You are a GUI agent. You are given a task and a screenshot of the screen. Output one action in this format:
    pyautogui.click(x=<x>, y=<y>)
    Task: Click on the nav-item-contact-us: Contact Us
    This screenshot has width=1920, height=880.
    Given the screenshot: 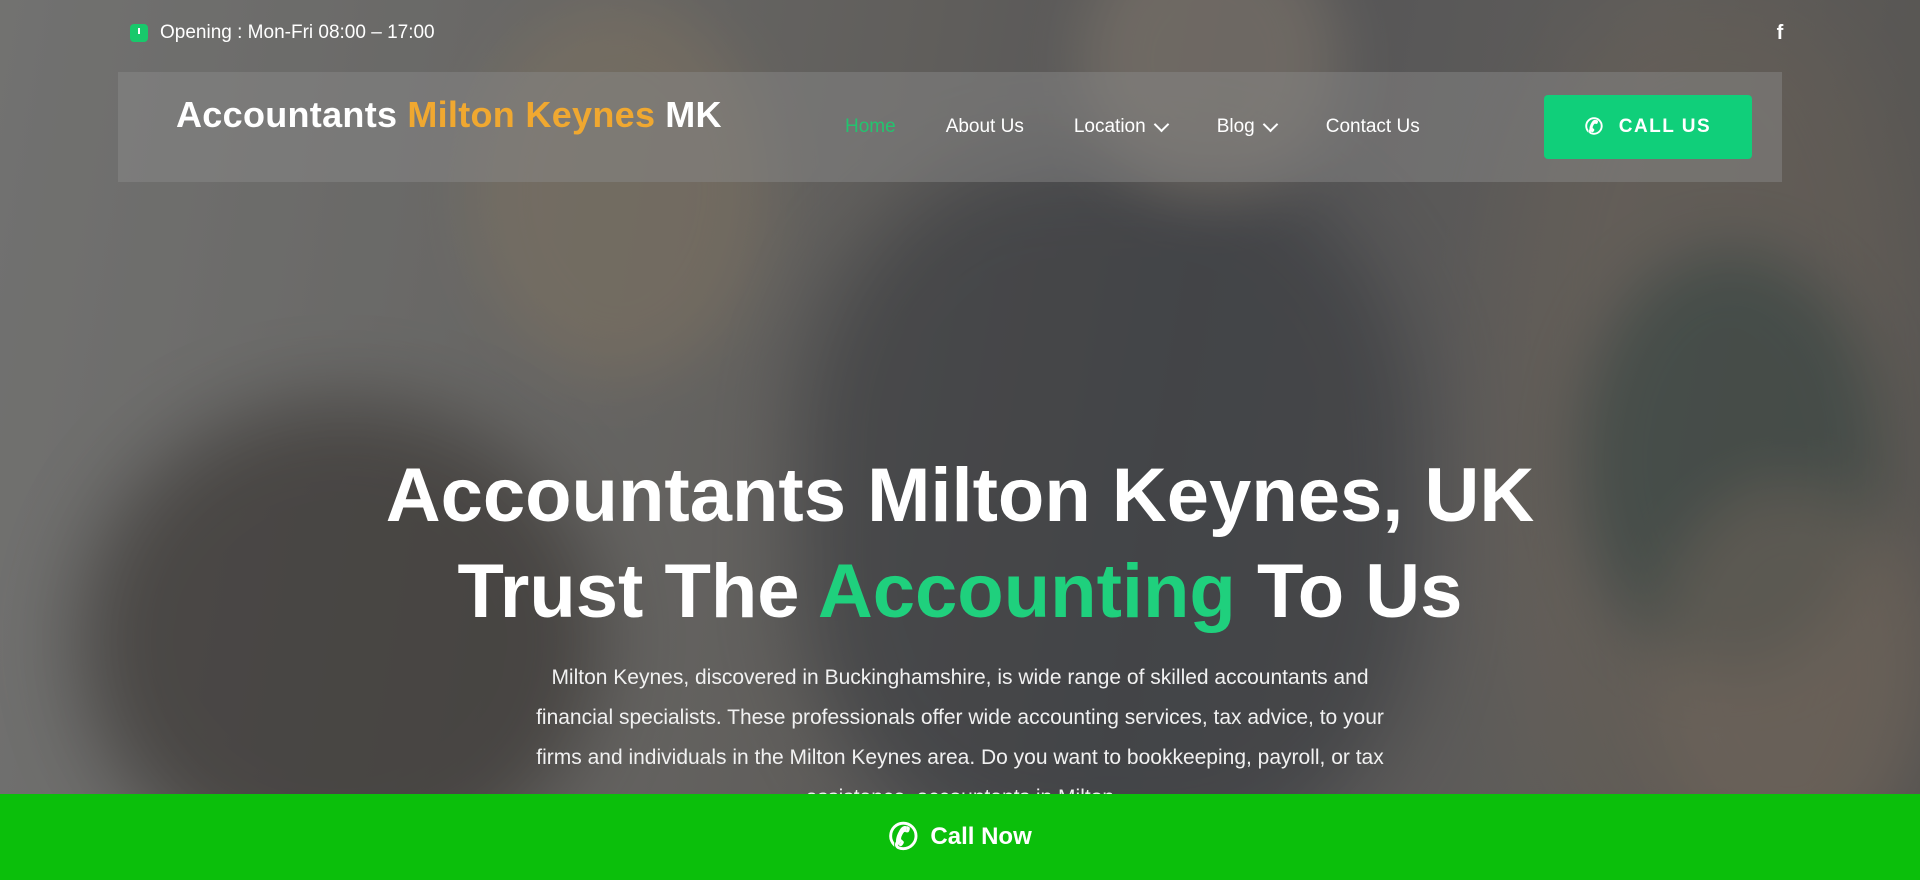 What is the action you would take?
    pyautogui.click(x=1373, y=127)
    